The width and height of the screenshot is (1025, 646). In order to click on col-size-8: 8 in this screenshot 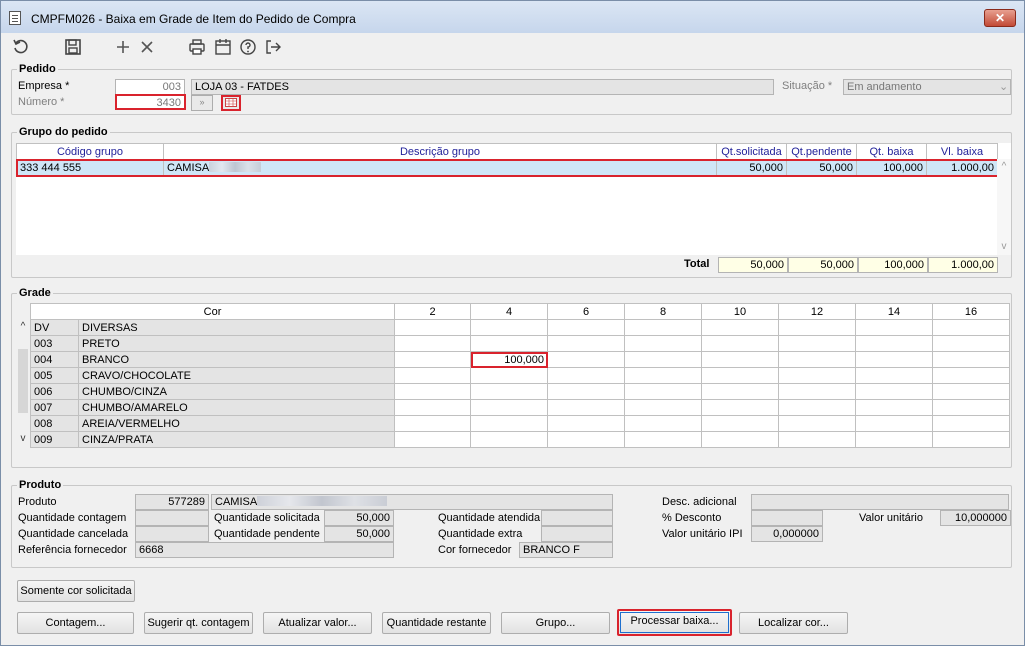, I will do `click(663, 311)`.